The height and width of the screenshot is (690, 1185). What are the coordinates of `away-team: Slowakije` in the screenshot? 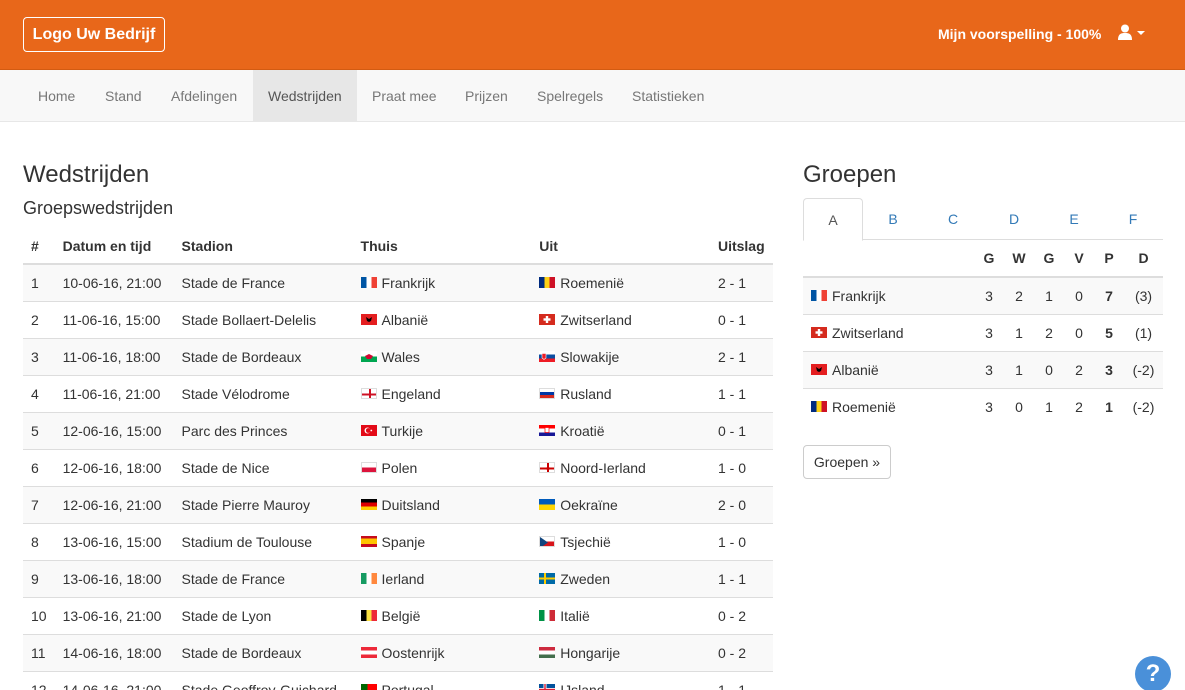 It's located at (620, 357).